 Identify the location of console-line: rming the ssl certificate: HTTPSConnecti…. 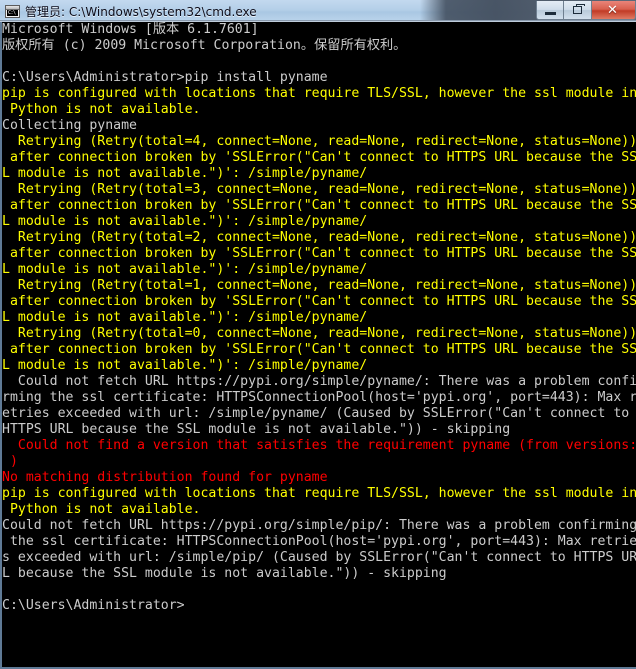
(319, 397).